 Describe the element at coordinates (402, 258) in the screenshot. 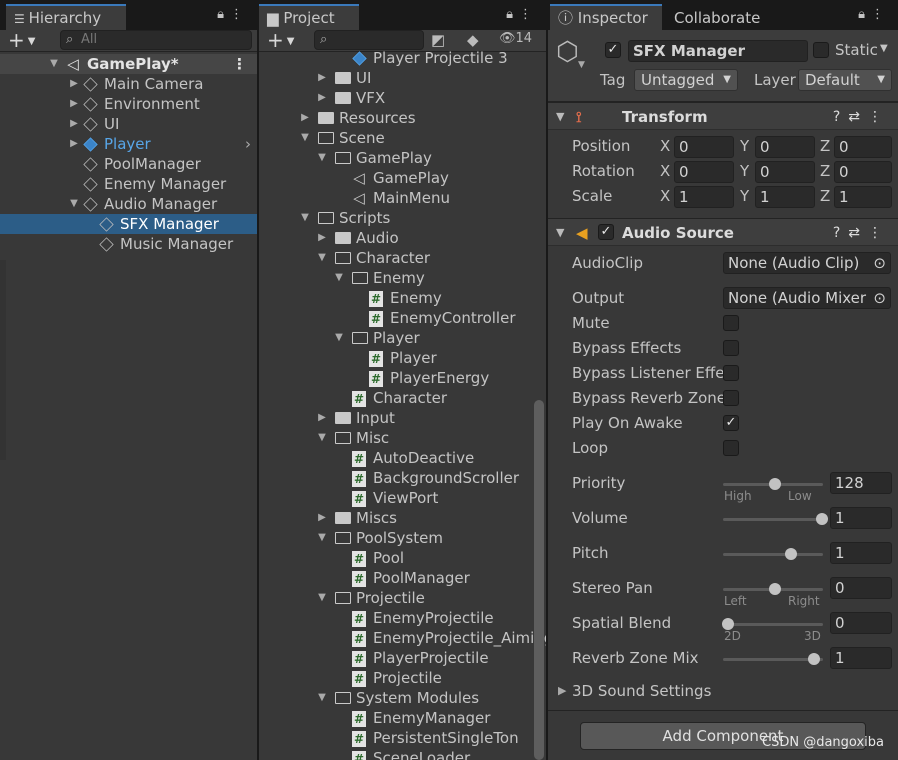

I see `project-item: ▼ Character` at that location.